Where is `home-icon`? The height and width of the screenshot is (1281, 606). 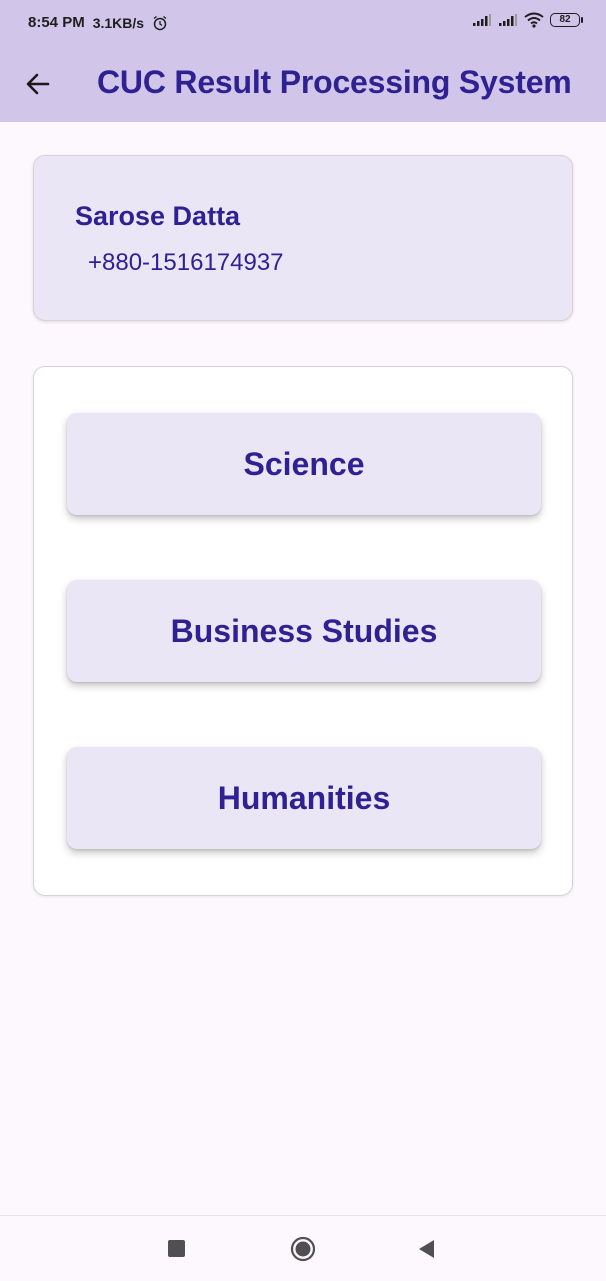 home-icon is located at coordinates (303, 1249).